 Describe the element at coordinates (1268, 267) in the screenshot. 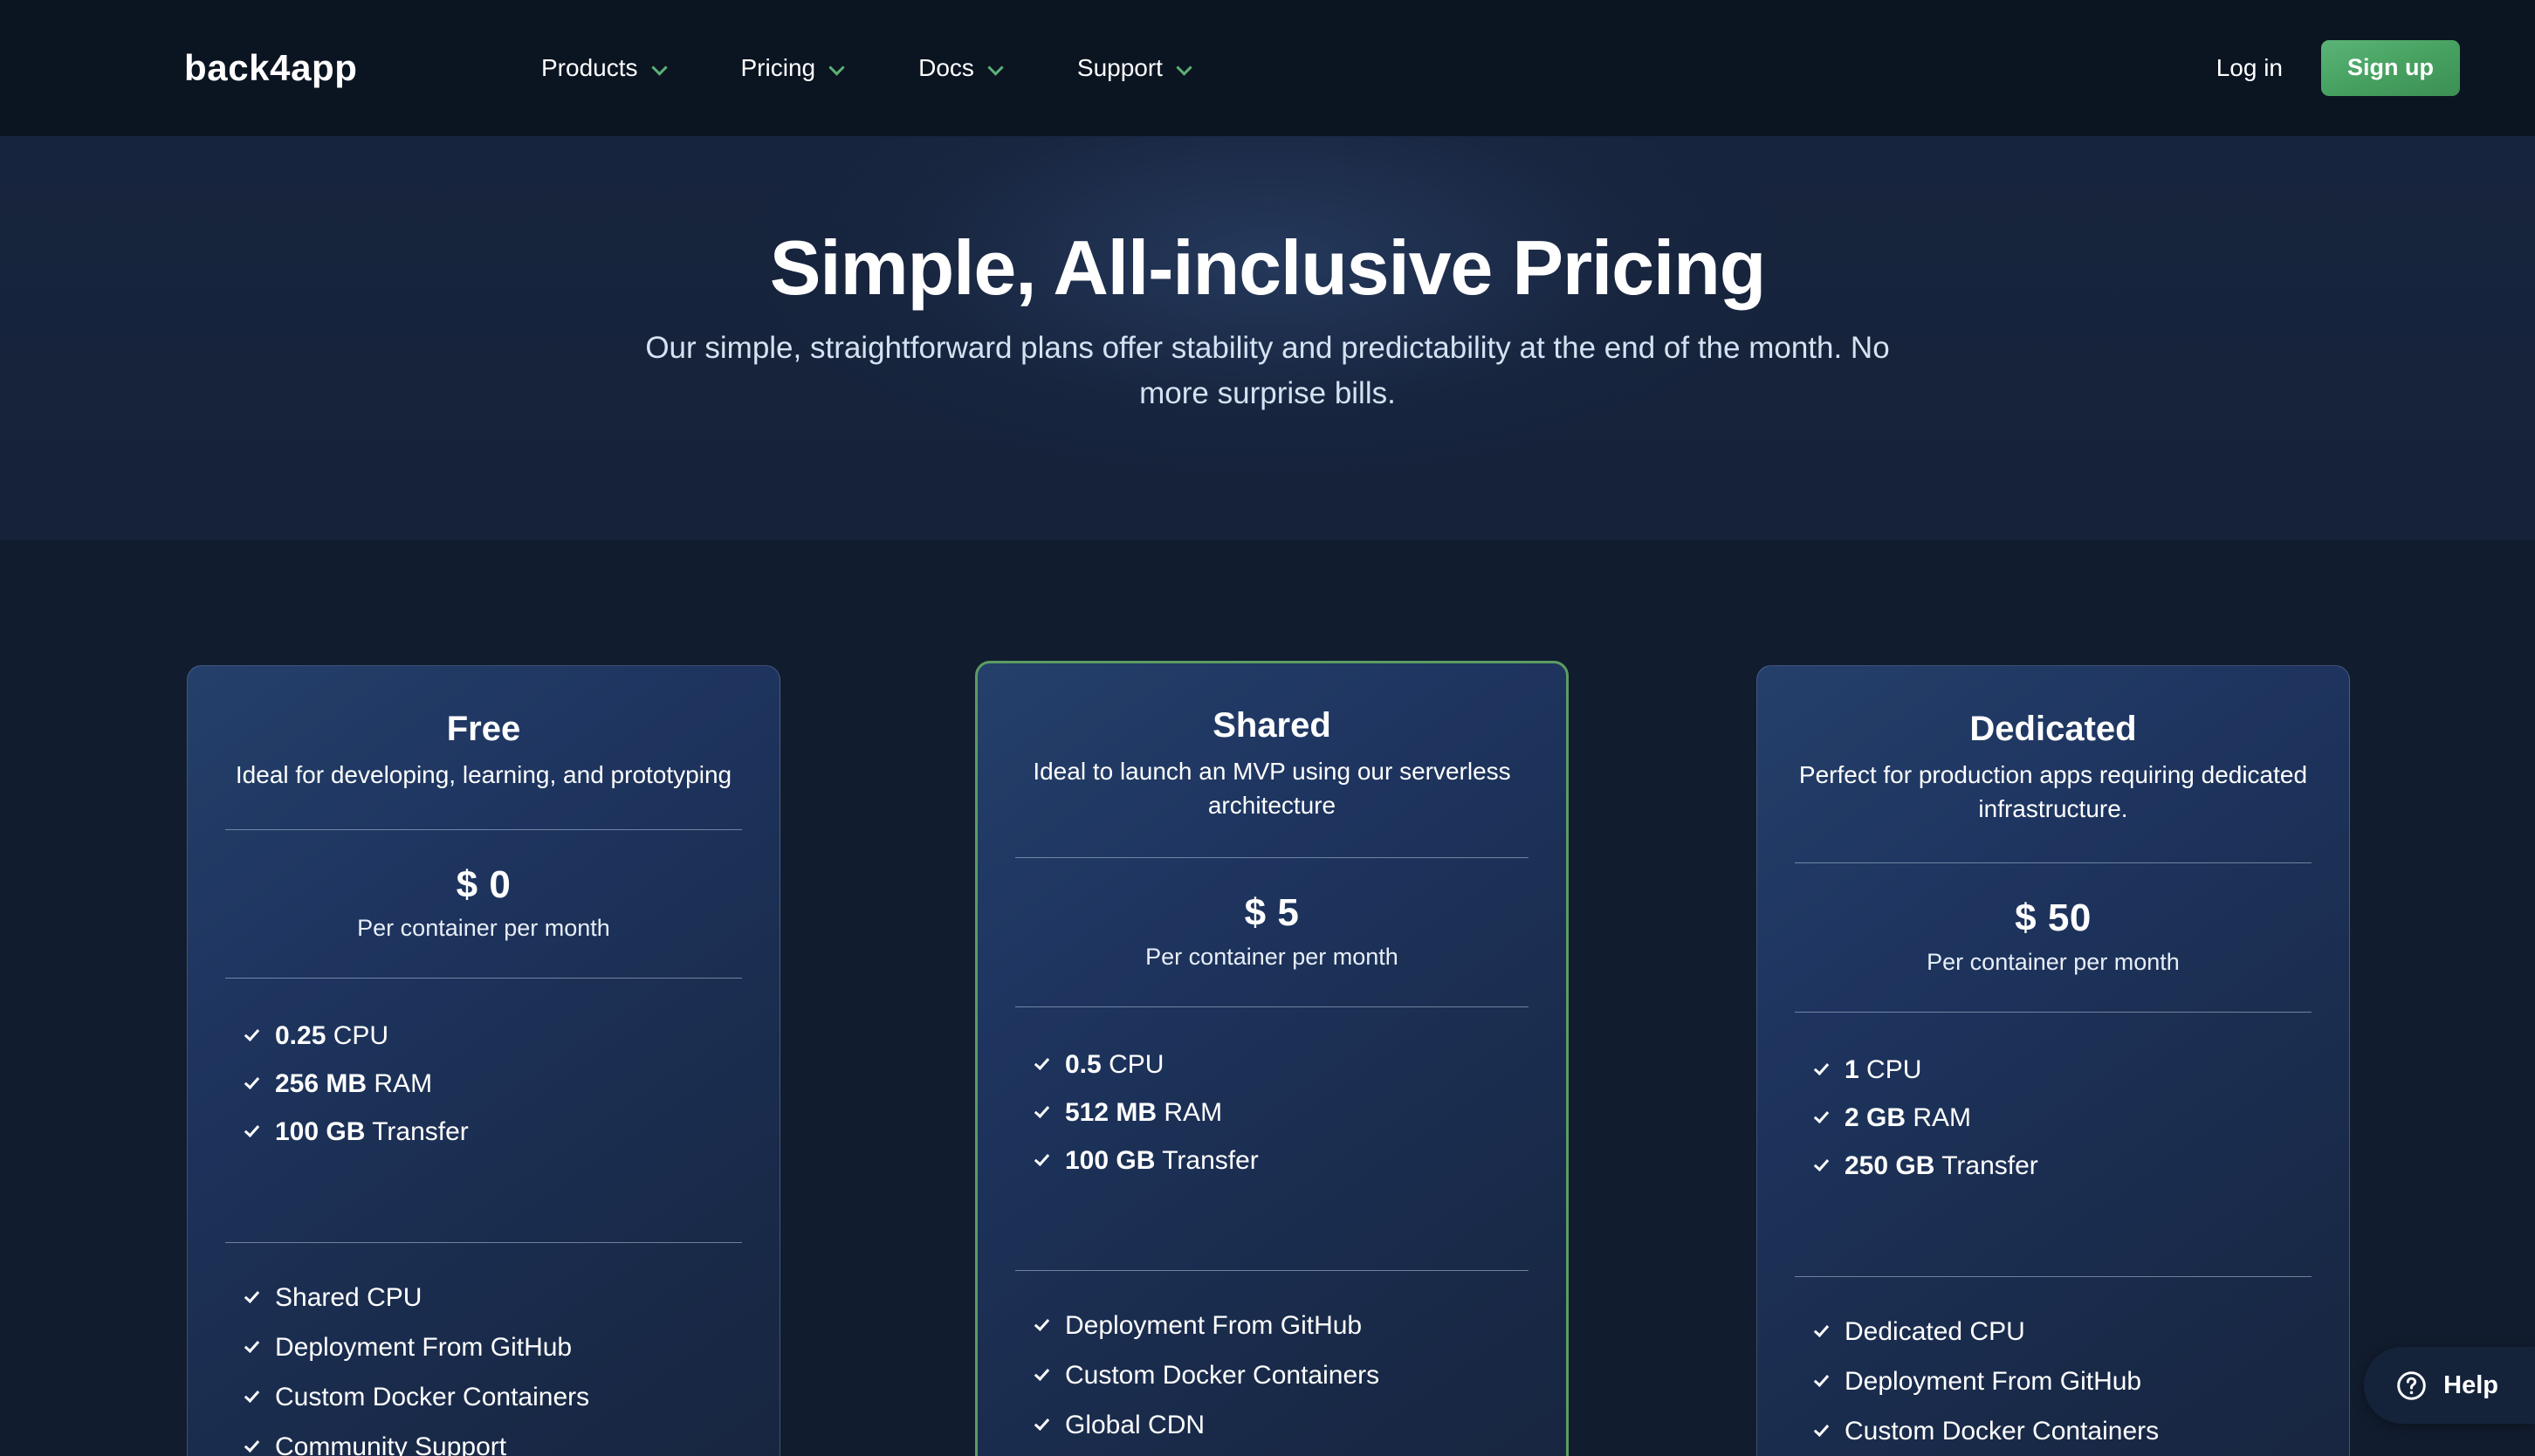

I see `page-title: Simple, All-inclusive Pricing` at that location.